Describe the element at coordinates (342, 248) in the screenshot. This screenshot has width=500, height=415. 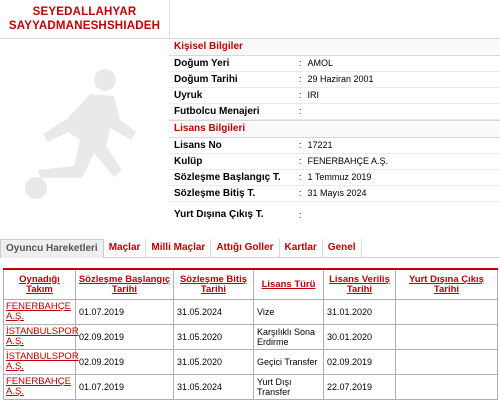
I see `tab-genel: Genel` at that location.